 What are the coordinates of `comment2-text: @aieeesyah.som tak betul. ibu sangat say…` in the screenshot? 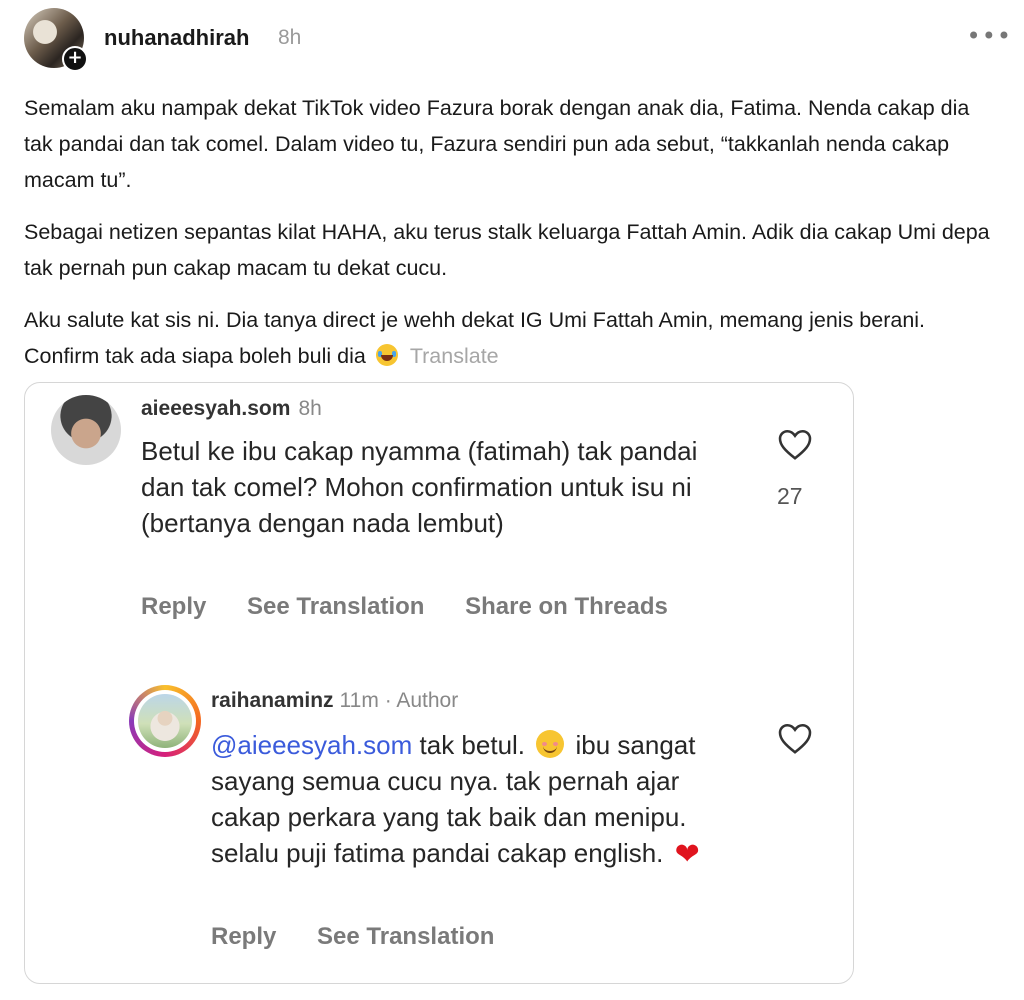 It's located at (471, 800).